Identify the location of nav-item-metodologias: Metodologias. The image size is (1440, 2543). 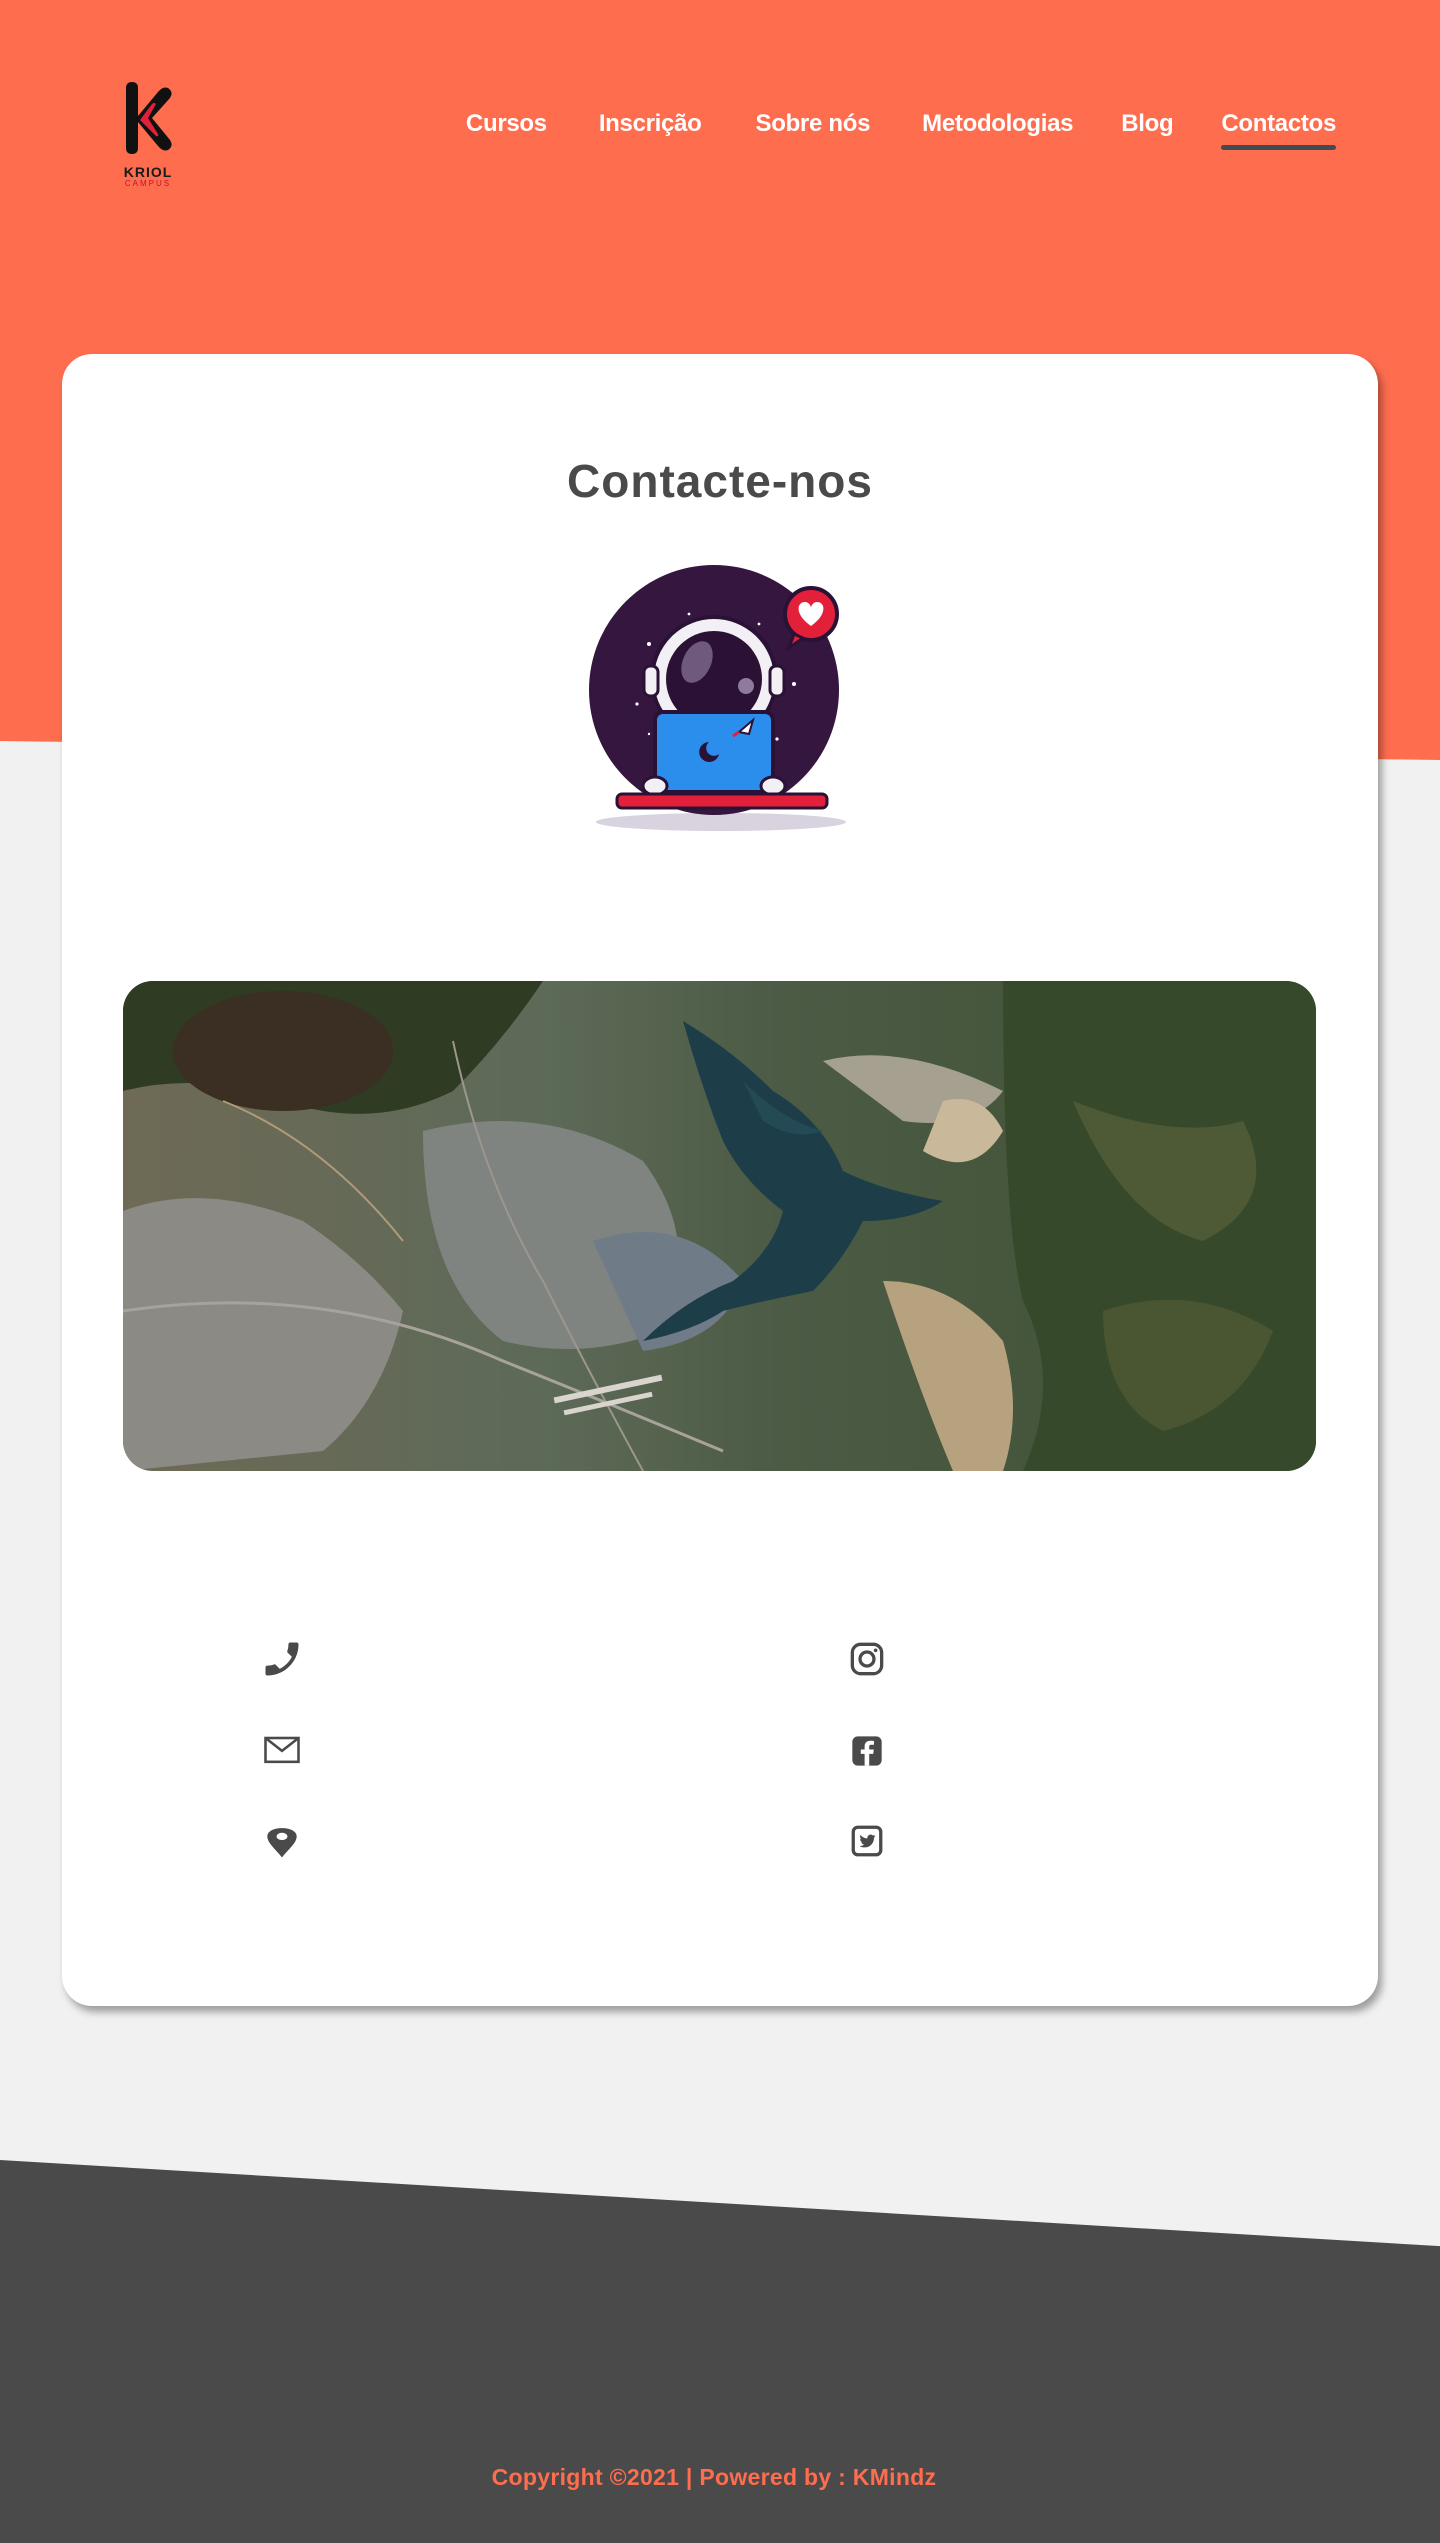
(997, 130).